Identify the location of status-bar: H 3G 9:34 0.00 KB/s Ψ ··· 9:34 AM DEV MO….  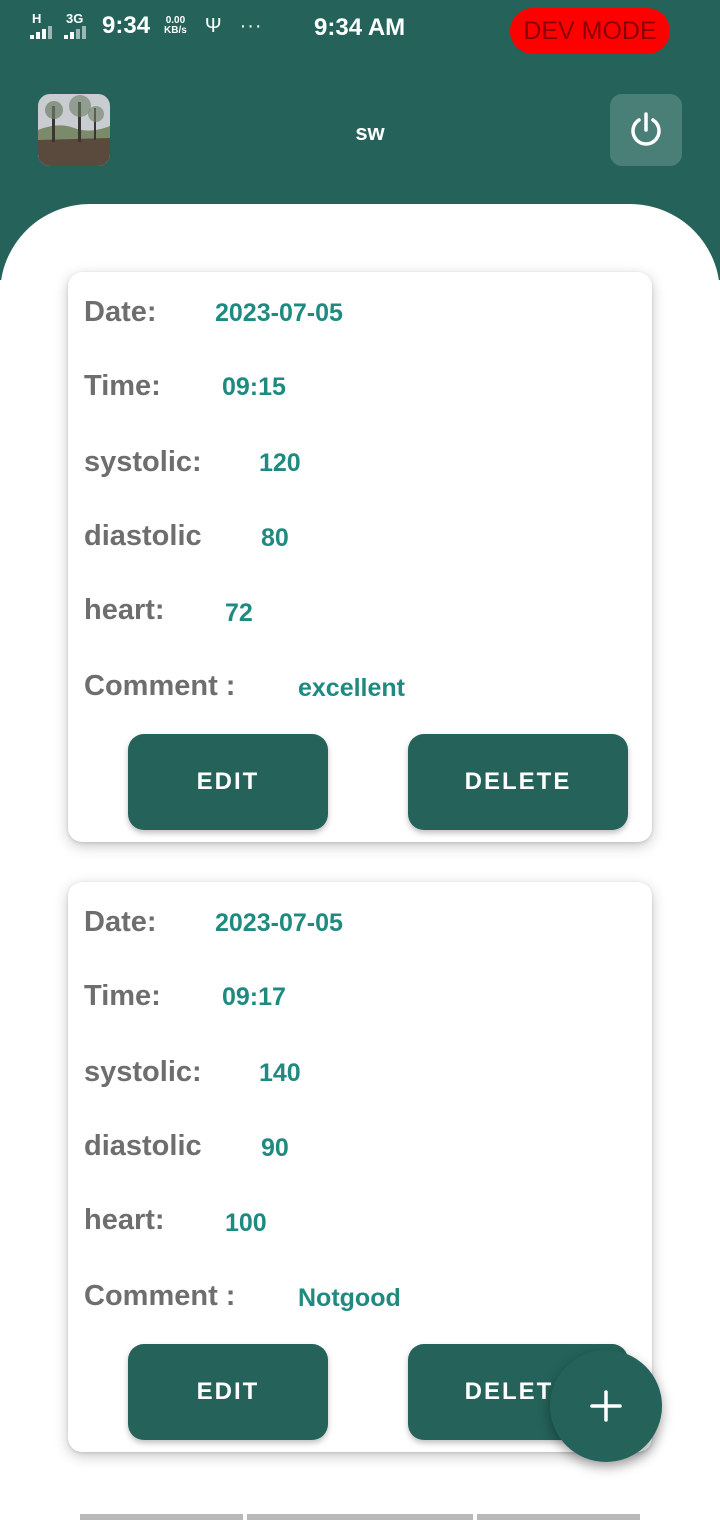
(360, 30).